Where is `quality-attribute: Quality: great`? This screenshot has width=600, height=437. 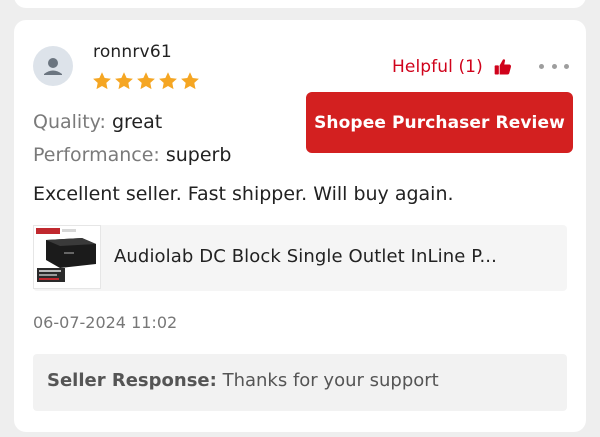 quality-attribute: Quality: great is located at coordinates (97, 122).